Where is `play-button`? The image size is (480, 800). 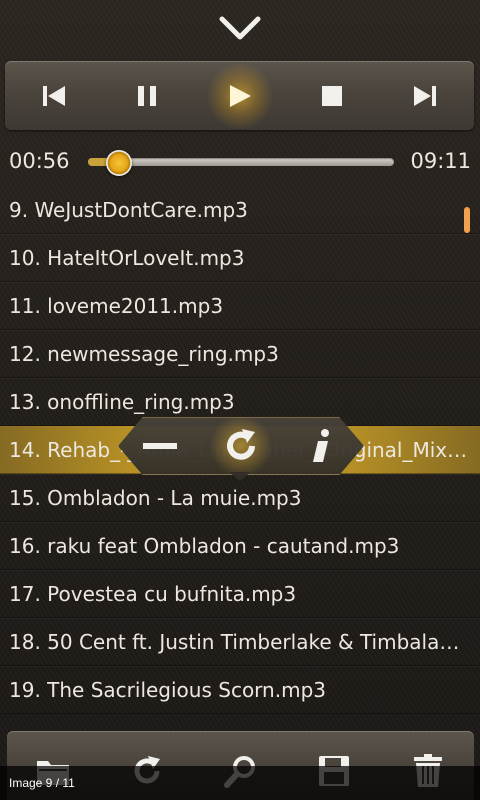 play-button is located at coordinates (239, 95).